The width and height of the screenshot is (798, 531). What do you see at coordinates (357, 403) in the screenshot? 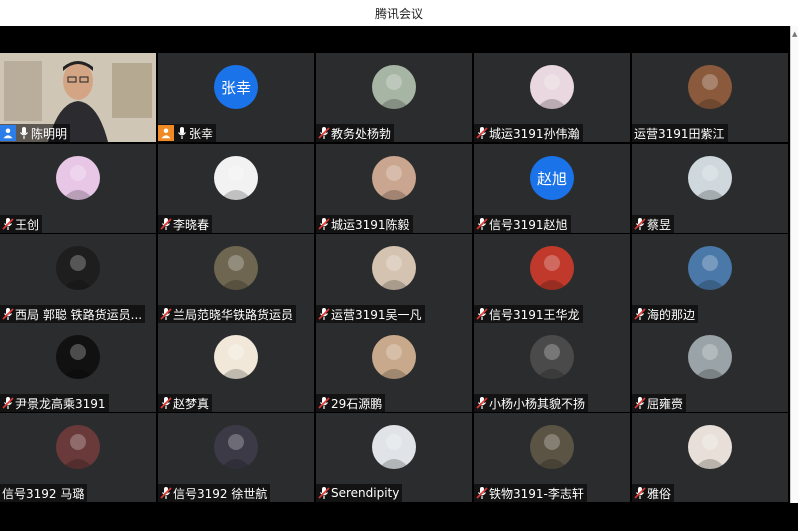
I see `participant-name: 29石源鹏` at bounding box center [357, 403].